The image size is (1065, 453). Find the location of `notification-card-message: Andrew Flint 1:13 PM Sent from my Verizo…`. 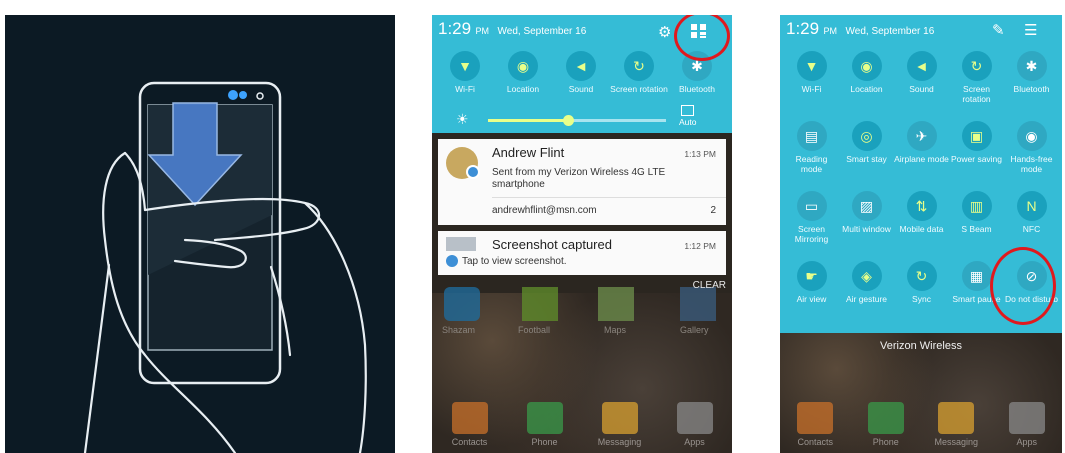

notification-card-message: Andrew Flint 1:13 PM Sent from my Verizo… is located at coordinates (582, 182).